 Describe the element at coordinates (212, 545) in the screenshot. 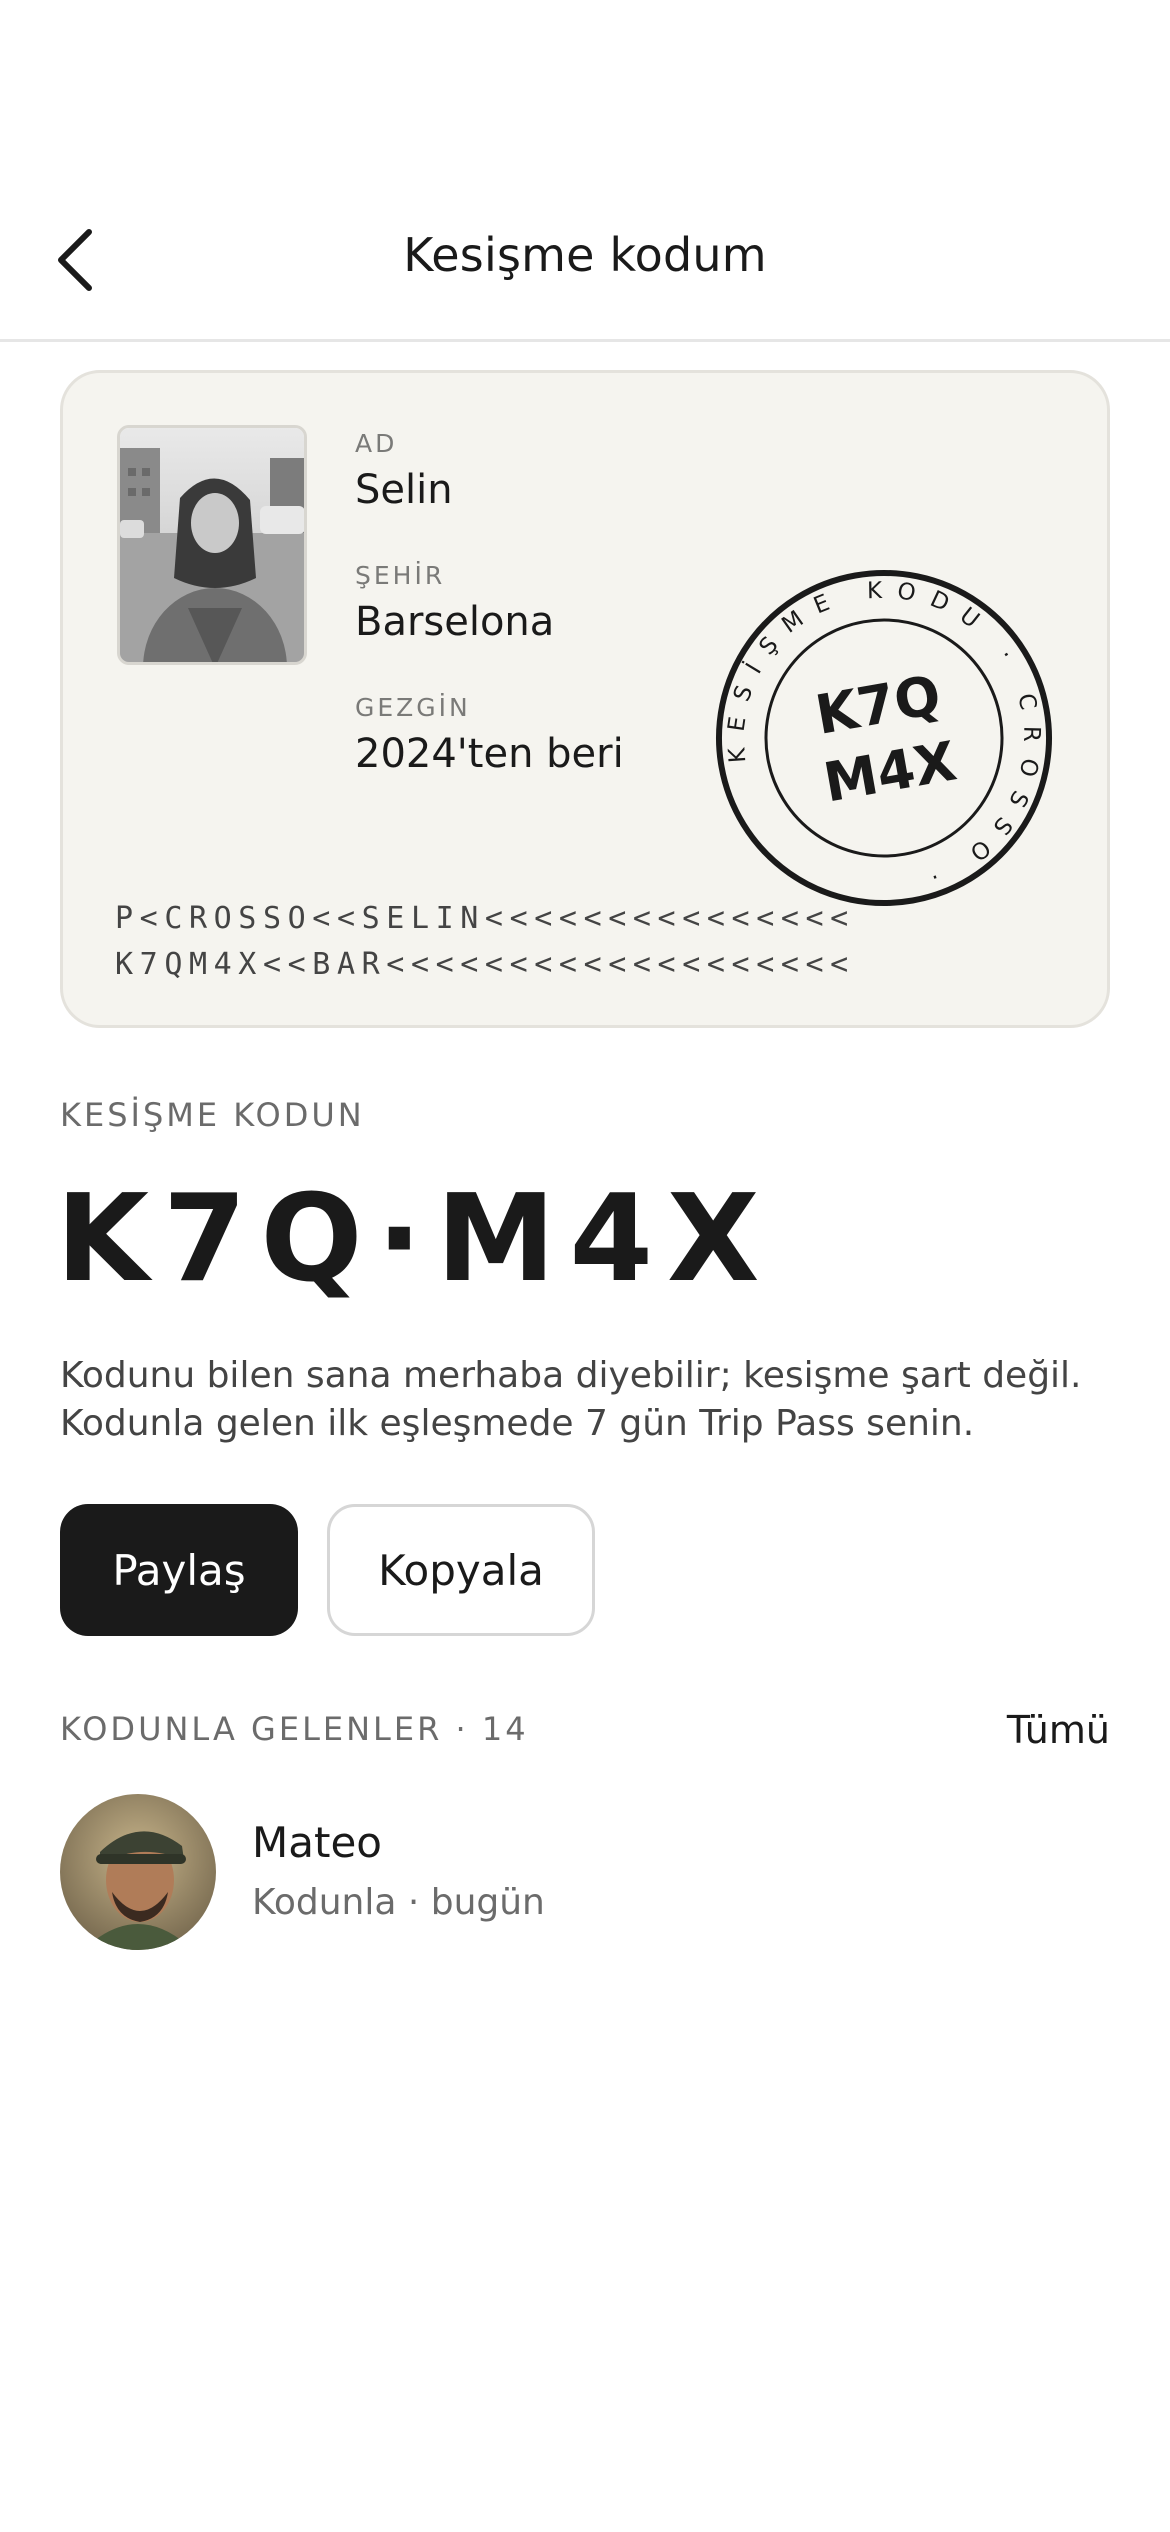

I see `profile-photo` at that location.